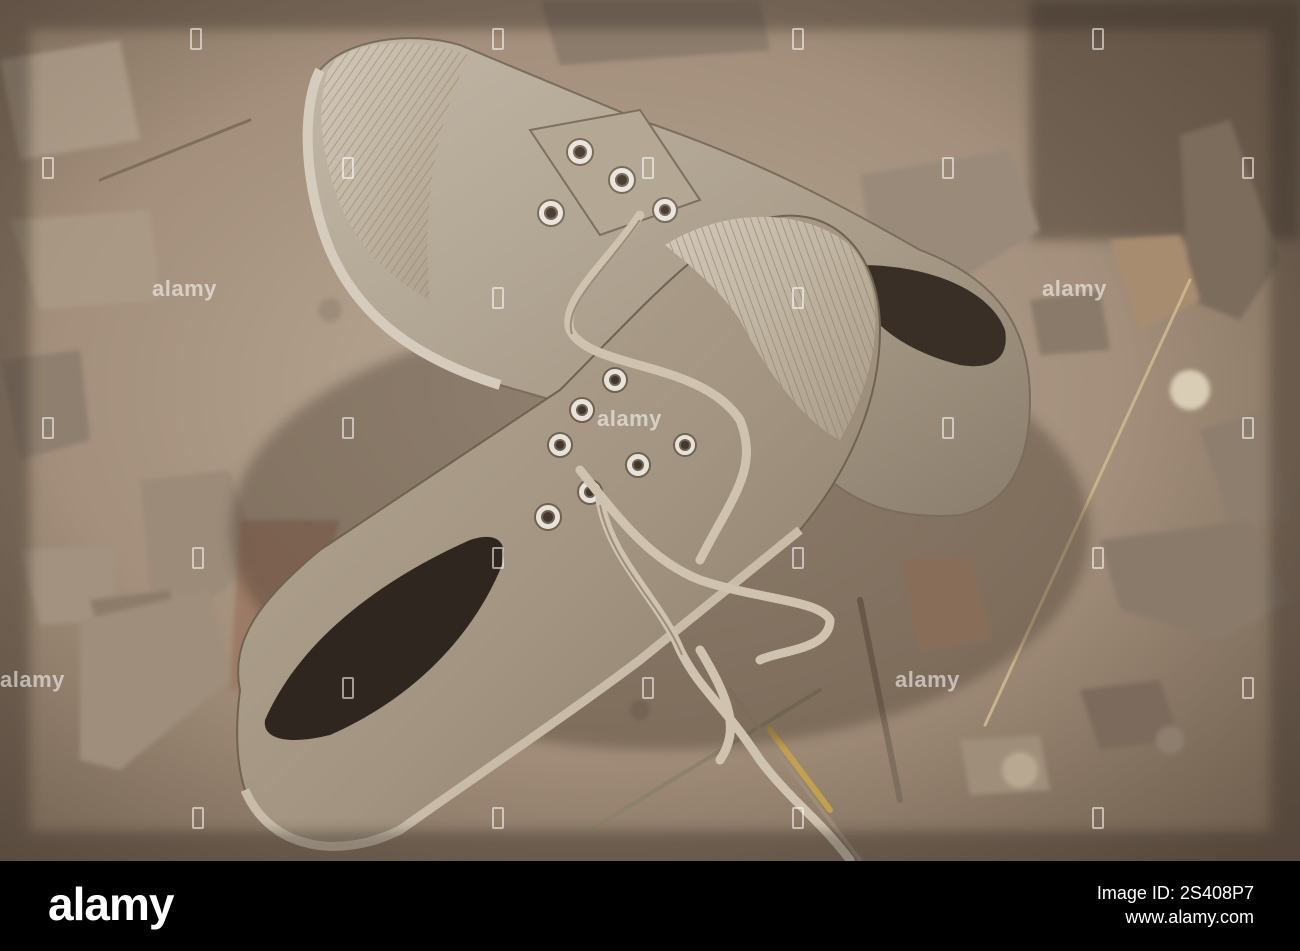 The width and height of the screenshot is (1300, 951). What do you see at coordinates (111, 904) in the screenshot?
I see `brand-logo: alamy` at bounding box center [111, 904].